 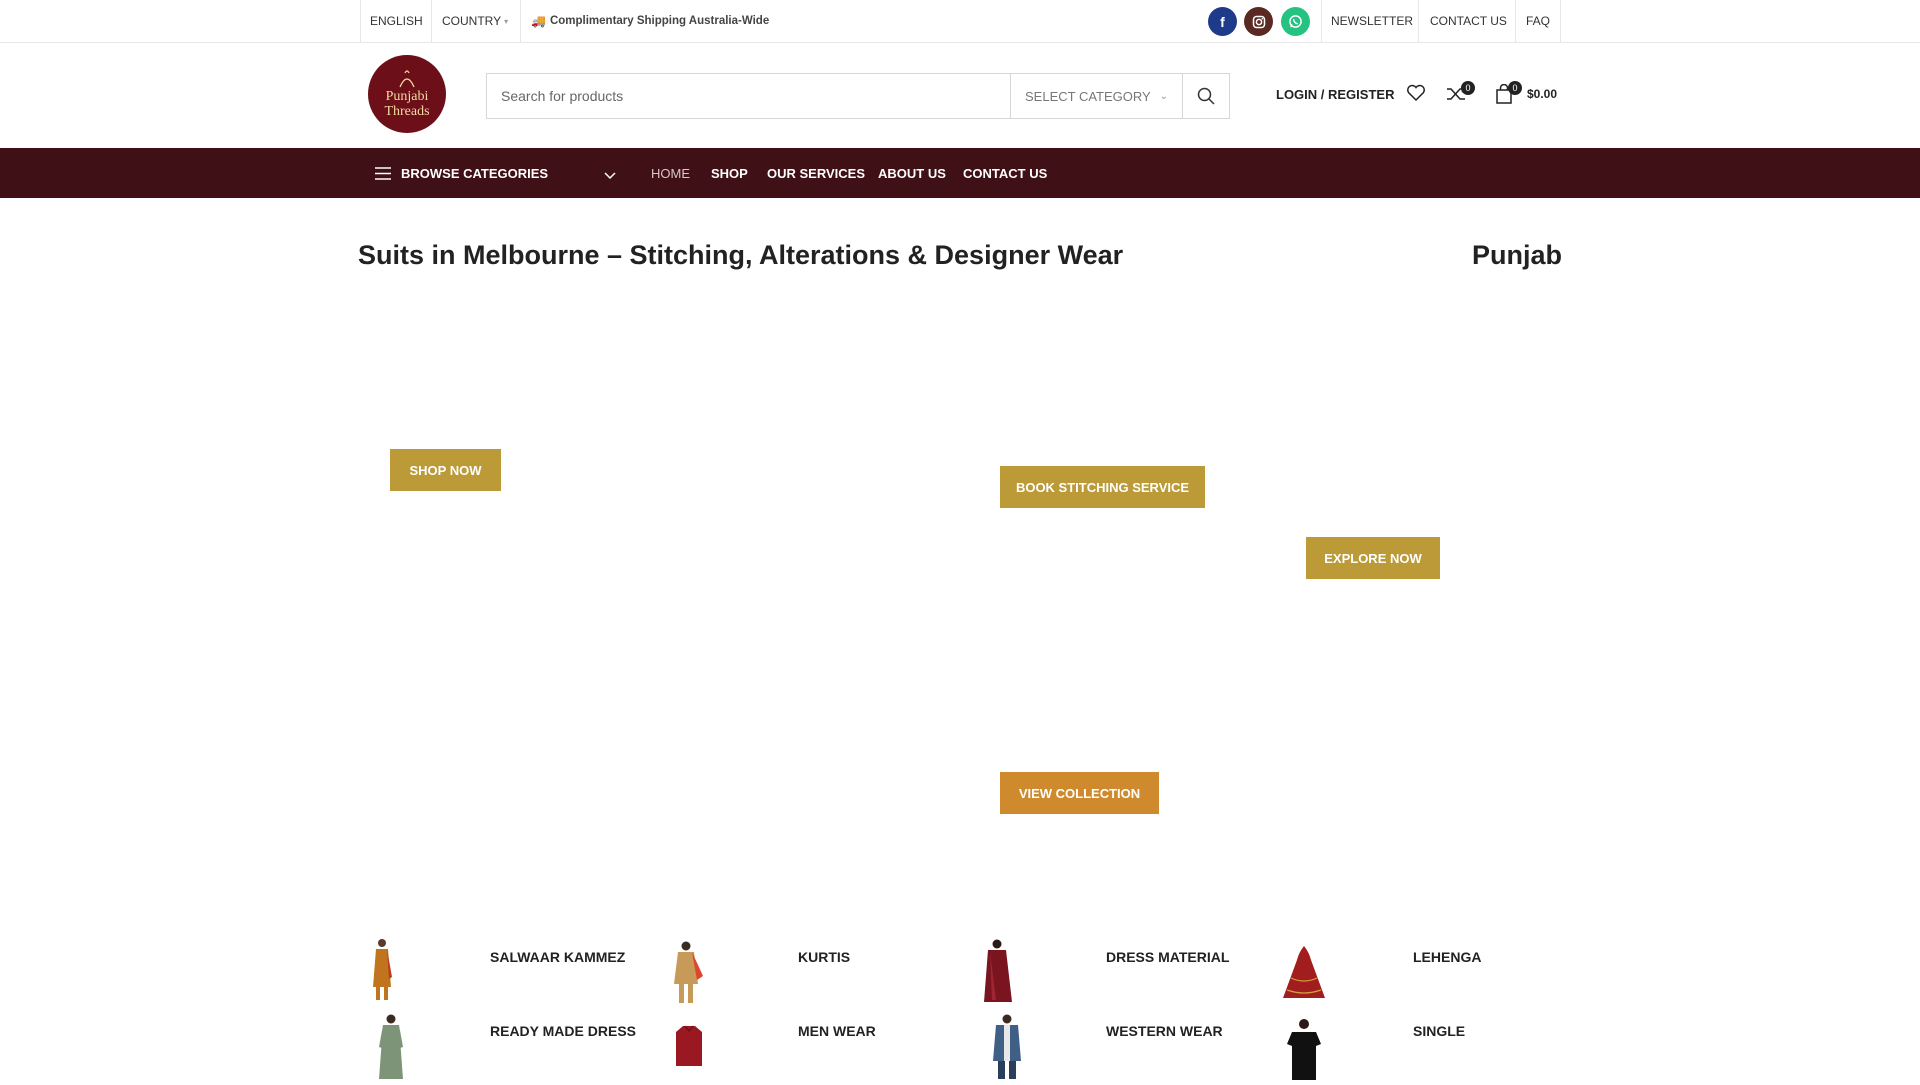 I want to click on shipping-notice: 🚚 Complimentary Shipping Australia-Wide, so click(x=650, y=21).